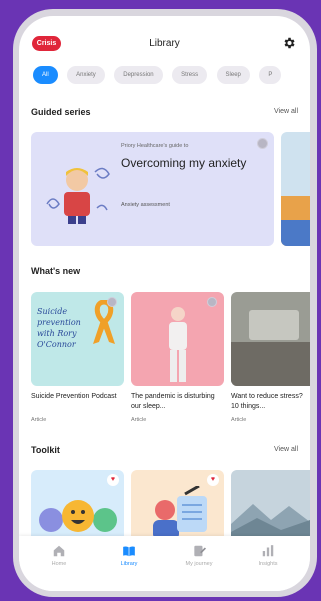 The image size is (321, 601). What do you see at coordinates (180, 513) in the screenshot?
I see `journal-person-art` at bounding box center [180, 513].